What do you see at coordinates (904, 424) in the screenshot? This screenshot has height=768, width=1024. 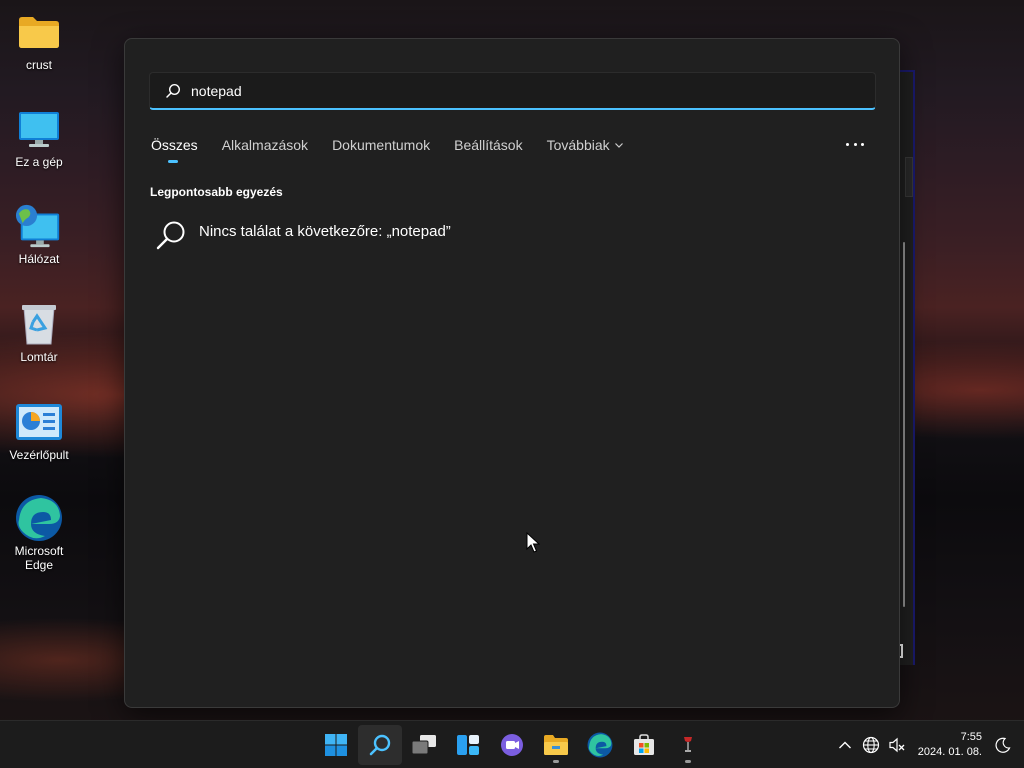 I see `scrollbar` at bounding box center [904, 424].